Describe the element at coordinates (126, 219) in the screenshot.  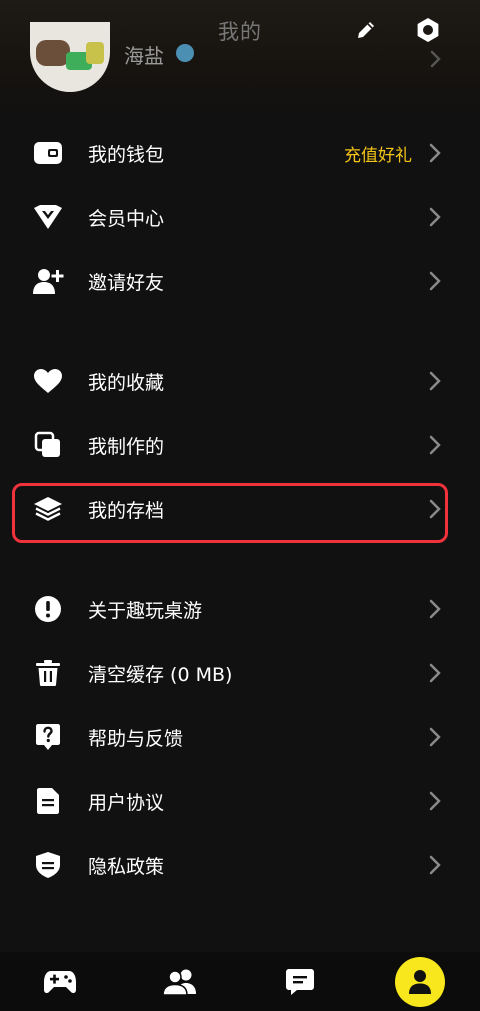
I see `menu-label: 会员中心` at that location.